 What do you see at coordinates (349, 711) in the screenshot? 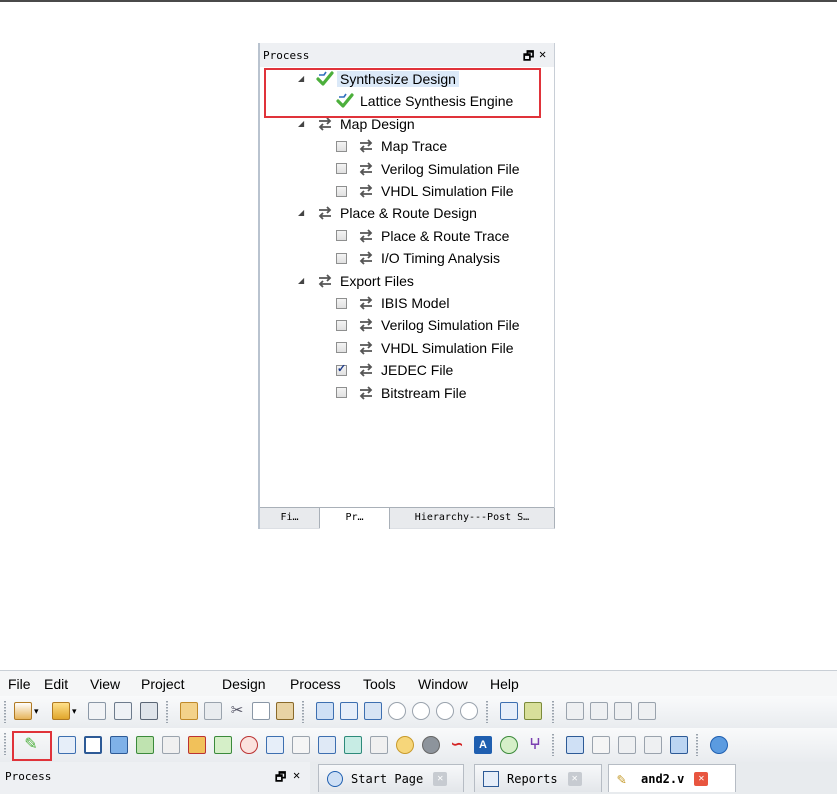
I see `table-view-icon` at bounding box center [349, 711].